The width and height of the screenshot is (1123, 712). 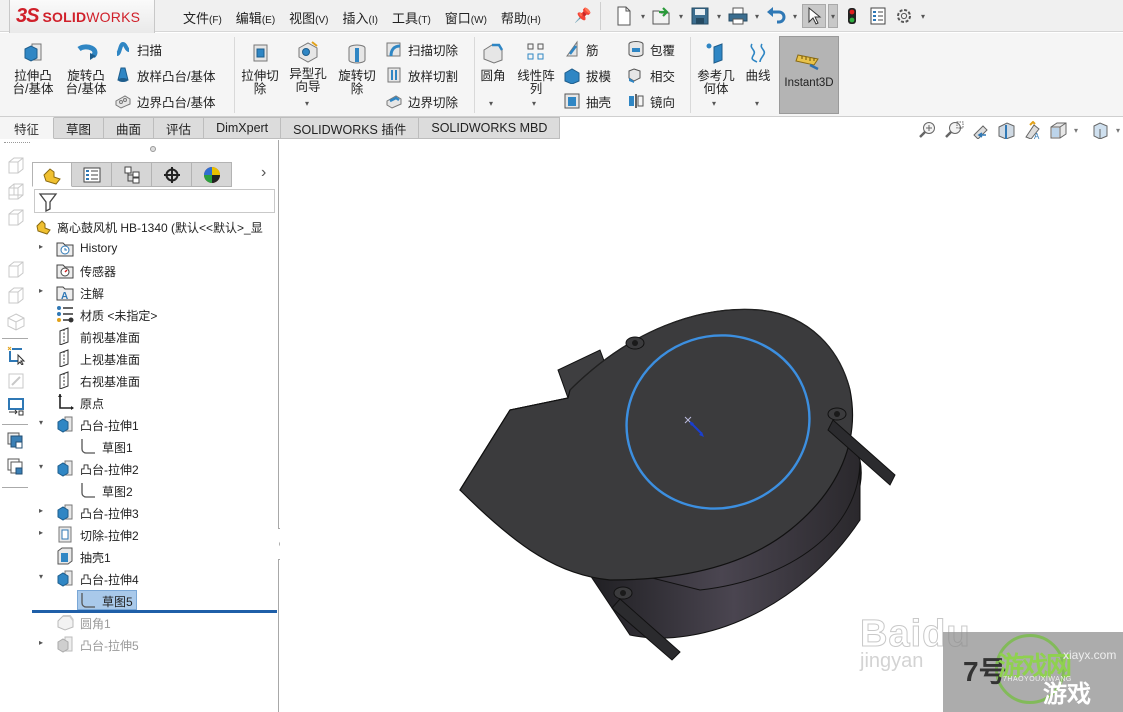 What do you see at coordinates (582, 15) in the screenshot?
I see `pin-icon: 📌` at bounding box center [582, 15].